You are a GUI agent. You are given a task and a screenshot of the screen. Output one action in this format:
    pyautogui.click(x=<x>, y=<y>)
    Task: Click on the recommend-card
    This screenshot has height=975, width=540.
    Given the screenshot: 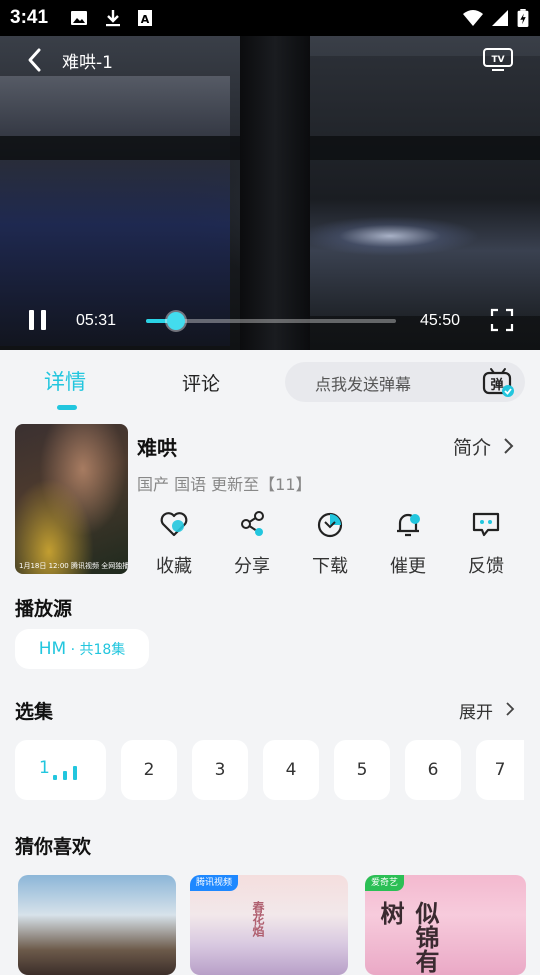 What is the action you would take?
    pyautogui.click(x=97, y=925)
    